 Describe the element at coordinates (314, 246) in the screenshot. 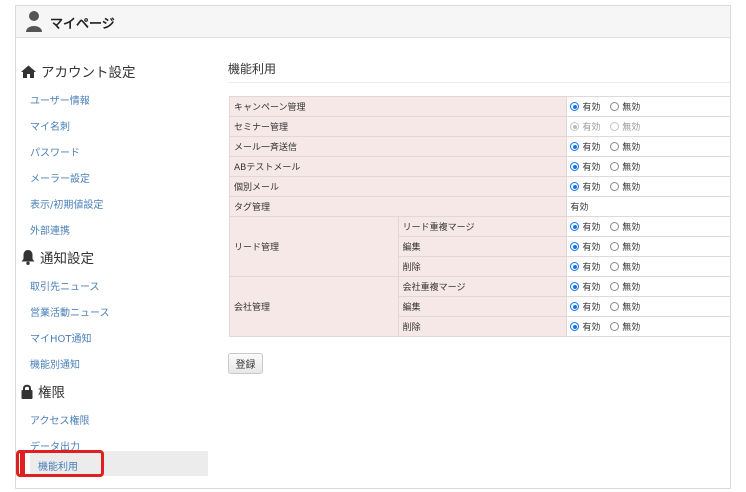

I see `group-label: リード管理` at that location.